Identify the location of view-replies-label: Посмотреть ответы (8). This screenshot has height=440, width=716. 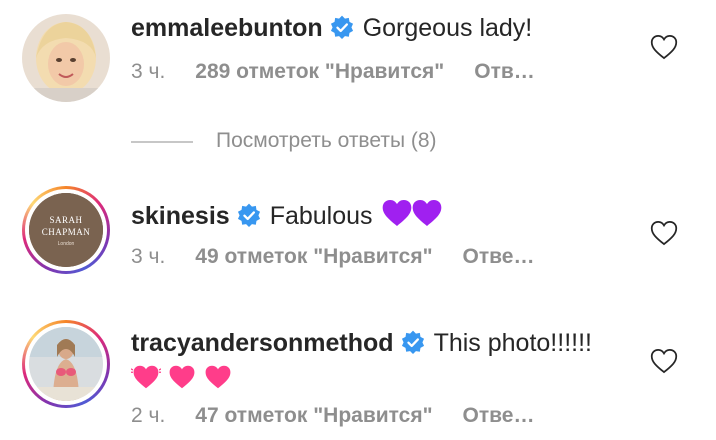
(326, 140).